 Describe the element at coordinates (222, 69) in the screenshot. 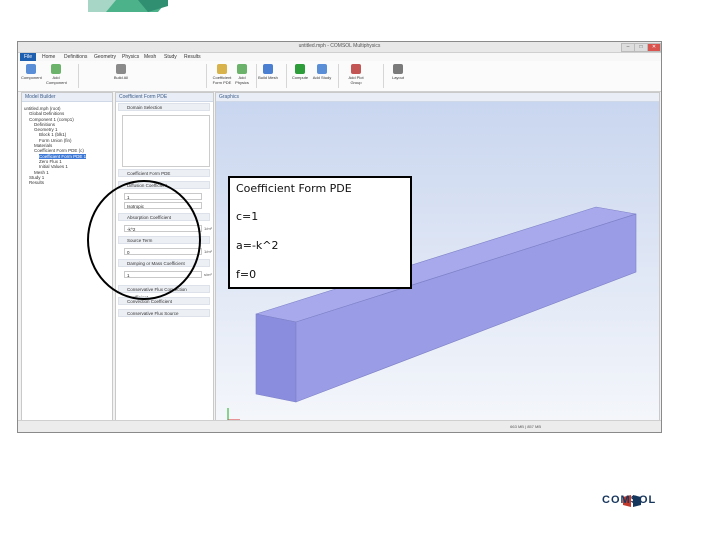

I see `pde-icon` at that location.